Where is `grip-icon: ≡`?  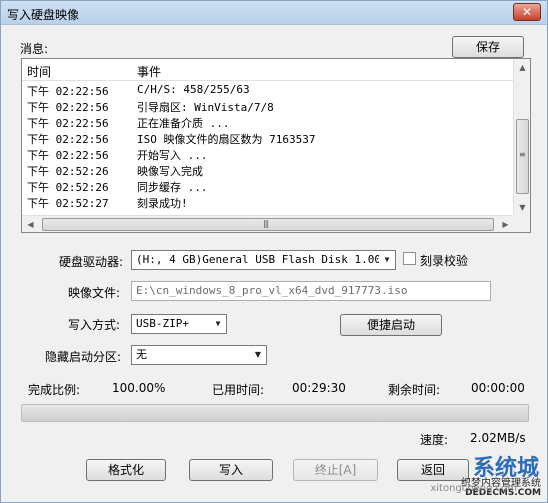 grip-icon: ≡ is located at coordinates (522, 154).